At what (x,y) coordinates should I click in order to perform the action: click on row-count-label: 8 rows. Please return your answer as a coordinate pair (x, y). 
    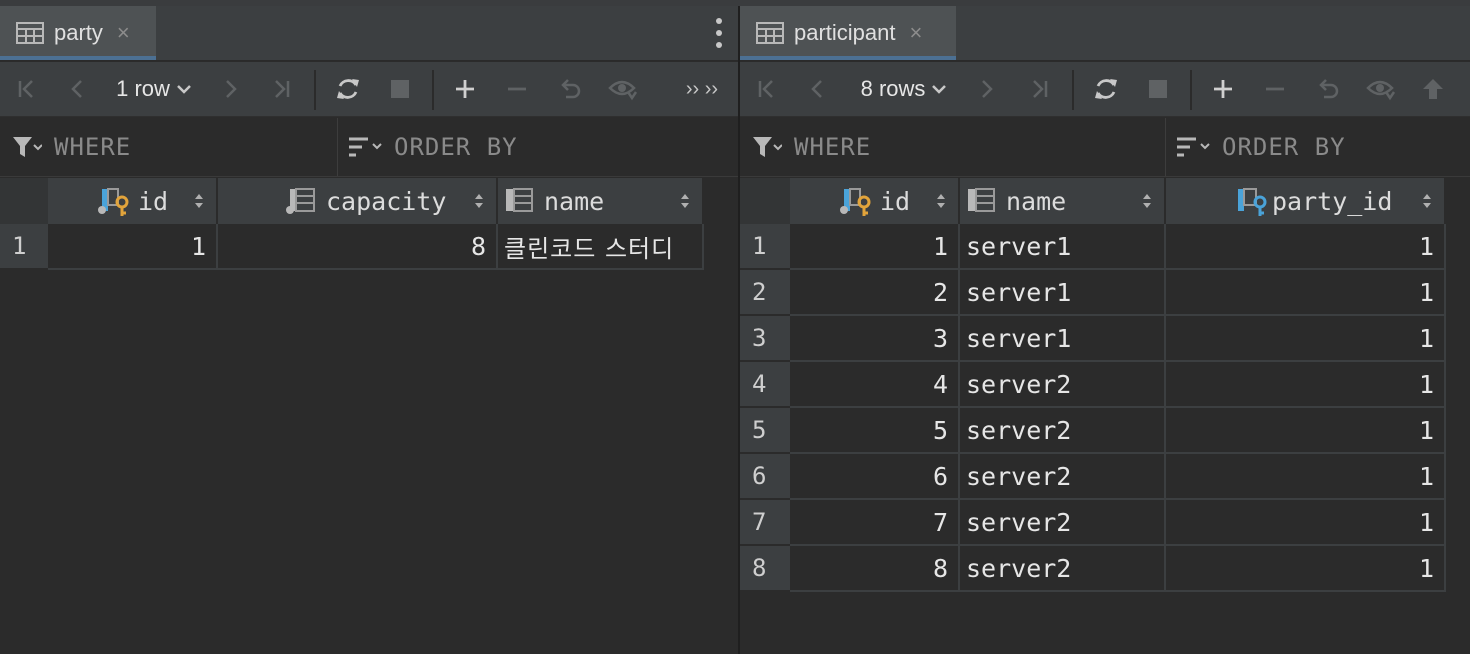
    Looking at the image, I should click on (893, 88).